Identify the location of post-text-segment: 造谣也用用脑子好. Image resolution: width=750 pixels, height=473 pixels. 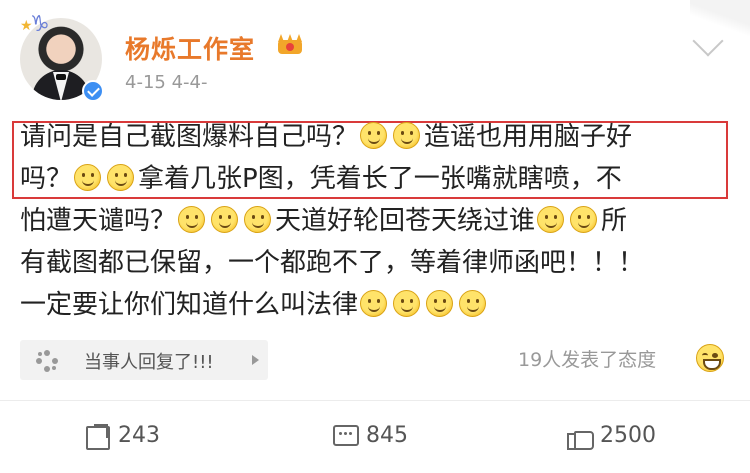
(528, 137).